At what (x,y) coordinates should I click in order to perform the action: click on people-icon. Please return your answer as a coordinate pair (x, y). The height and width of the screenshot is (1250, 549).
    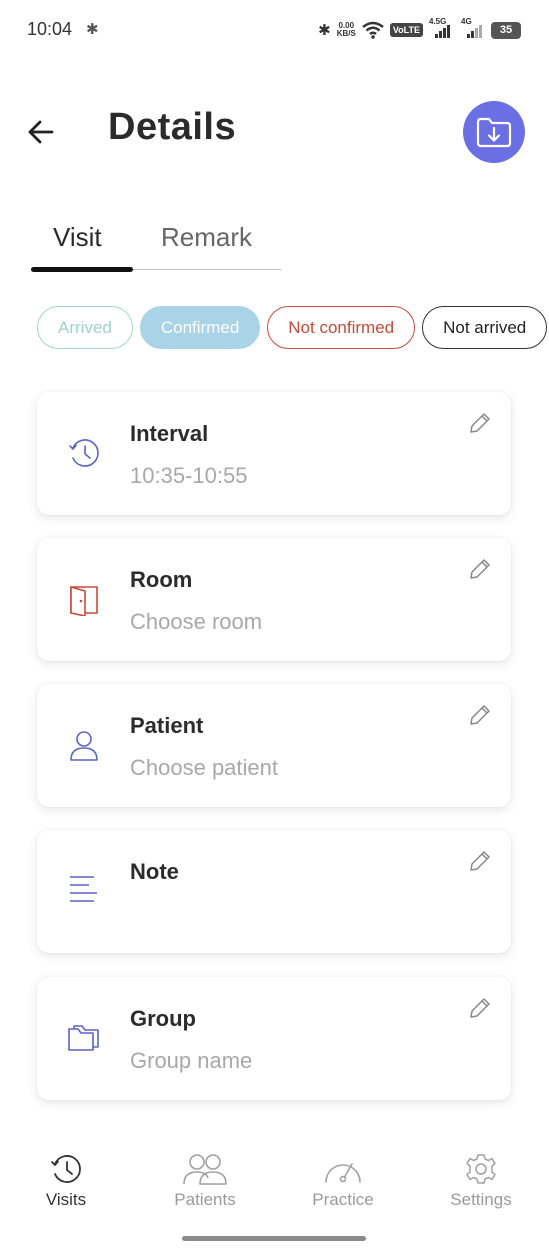
    Looking at the image, I should click on (205, 1169).